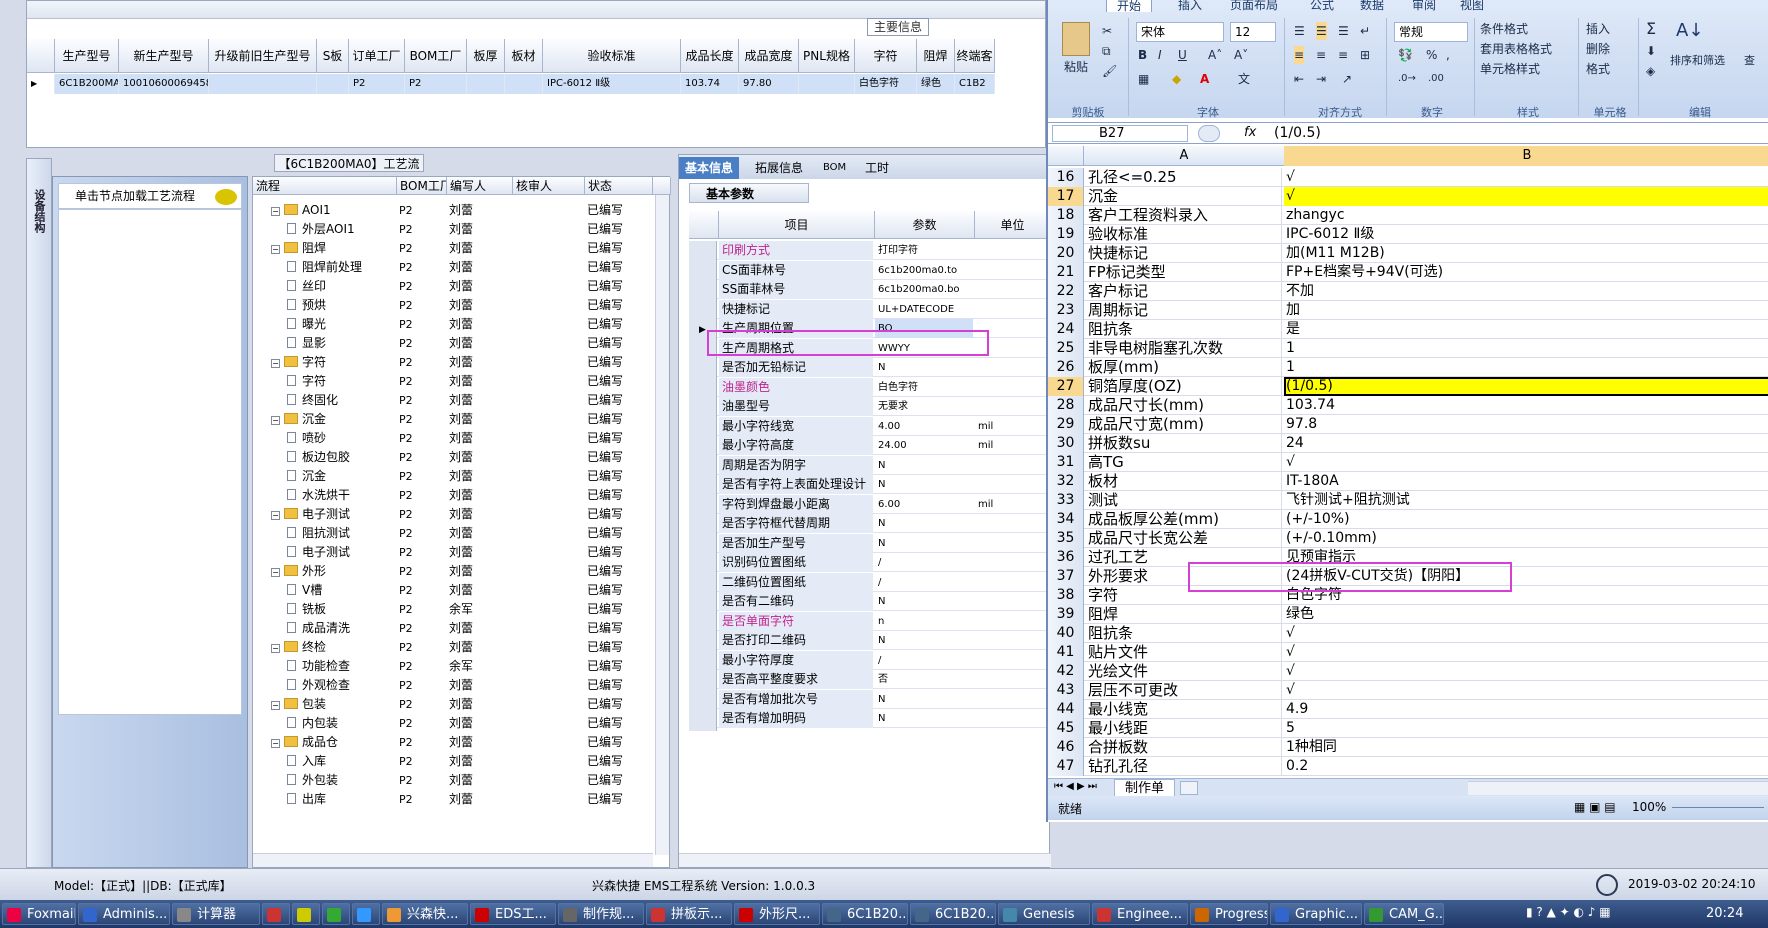 This screenshot has width=1768, height=928. What do you see at coordinates (1407, 79) in the screenshot?
I see `increase-decimal-icon: .0→` at bounding box center [1407, 79].